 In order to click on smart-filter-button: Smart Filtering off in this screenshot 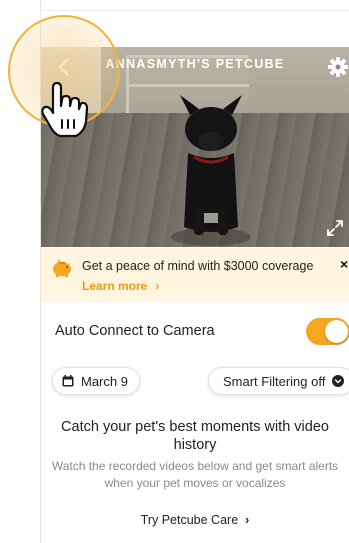, I will do `click(278, 381)`.